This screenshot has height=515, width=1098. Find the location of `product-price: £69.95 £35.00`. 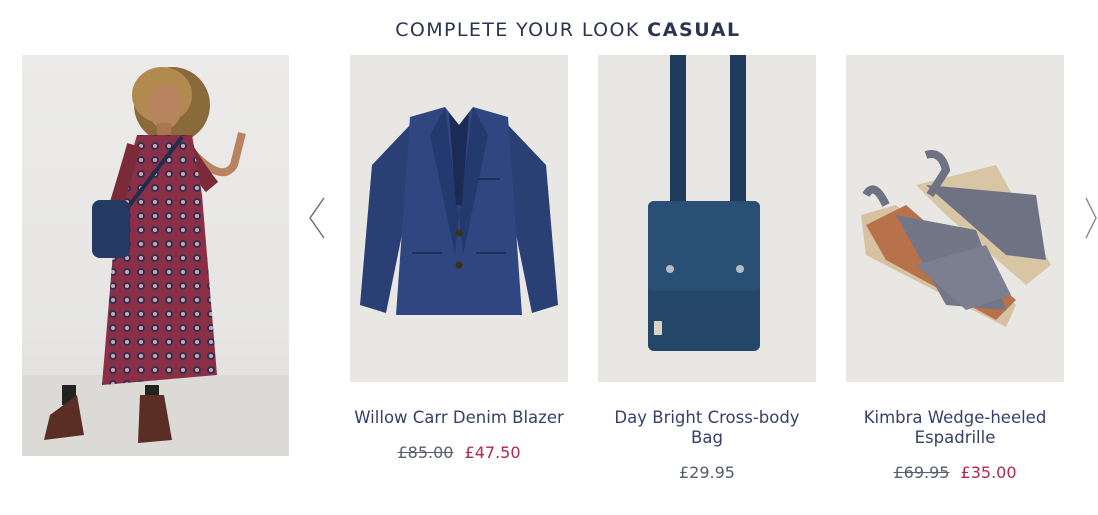

product-price: £69.95 £35.00 is located at coordinates (955, 472).